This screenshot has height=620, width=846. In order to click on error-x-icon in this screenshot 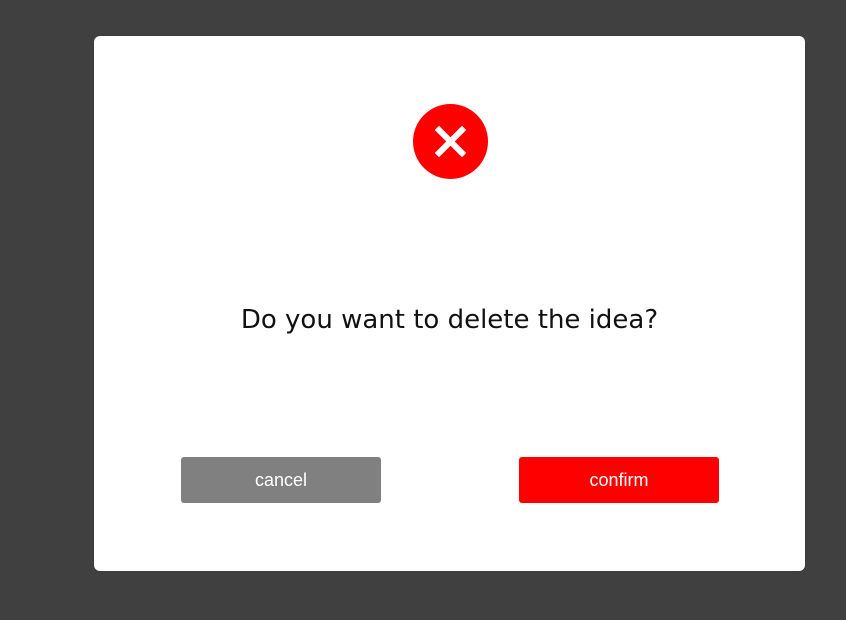, I will do `click(450, 141)`.